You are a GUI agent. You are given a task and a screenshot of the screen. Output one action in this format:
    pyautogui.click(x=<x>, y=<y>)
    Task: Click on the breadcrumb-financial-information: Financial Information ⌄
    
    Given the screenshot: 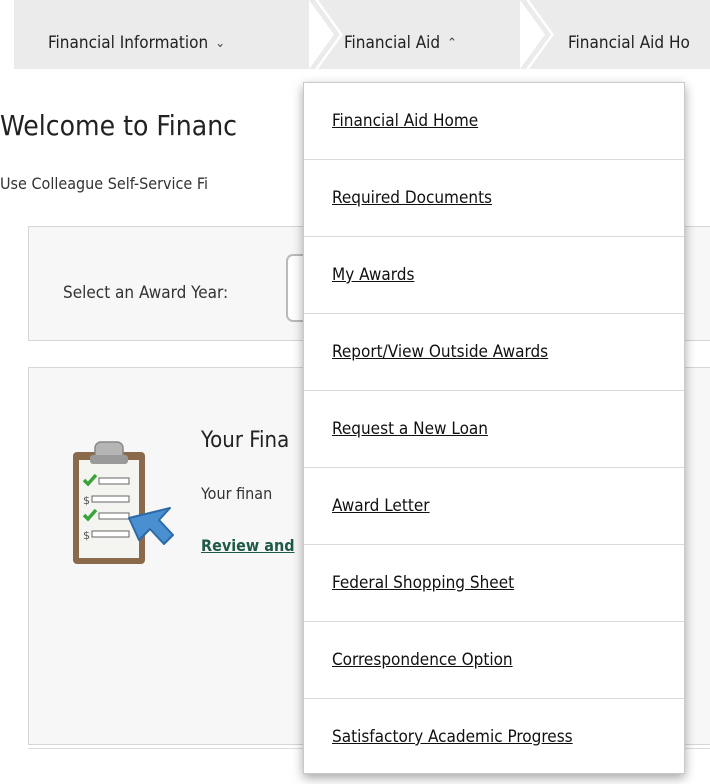 What is the action you would take?
    pyautogui.click(x=136, y=34)
    